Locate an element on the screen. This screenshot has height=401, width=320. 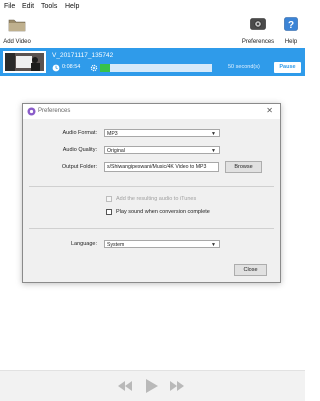
add-video-label: Add Video is located at coordinates (17, 42).